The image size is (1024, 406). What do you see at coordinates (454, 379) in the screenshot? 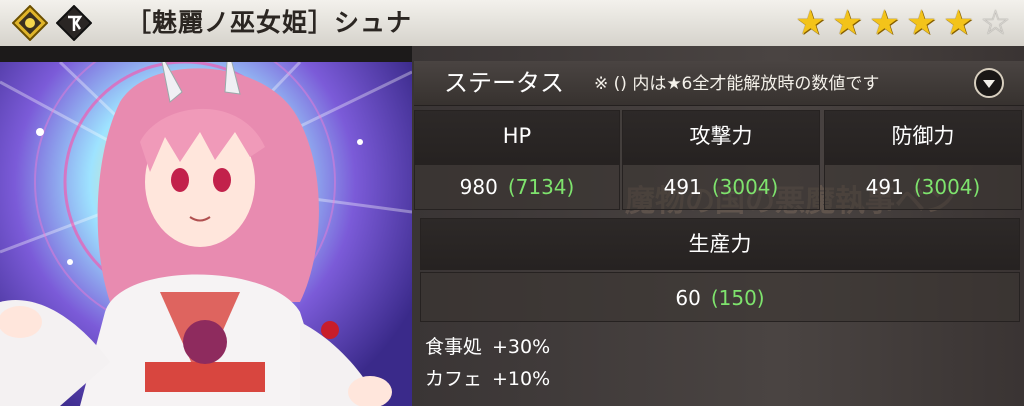
I see `bonus-name: カフェ` at bounding box center [454, 379].